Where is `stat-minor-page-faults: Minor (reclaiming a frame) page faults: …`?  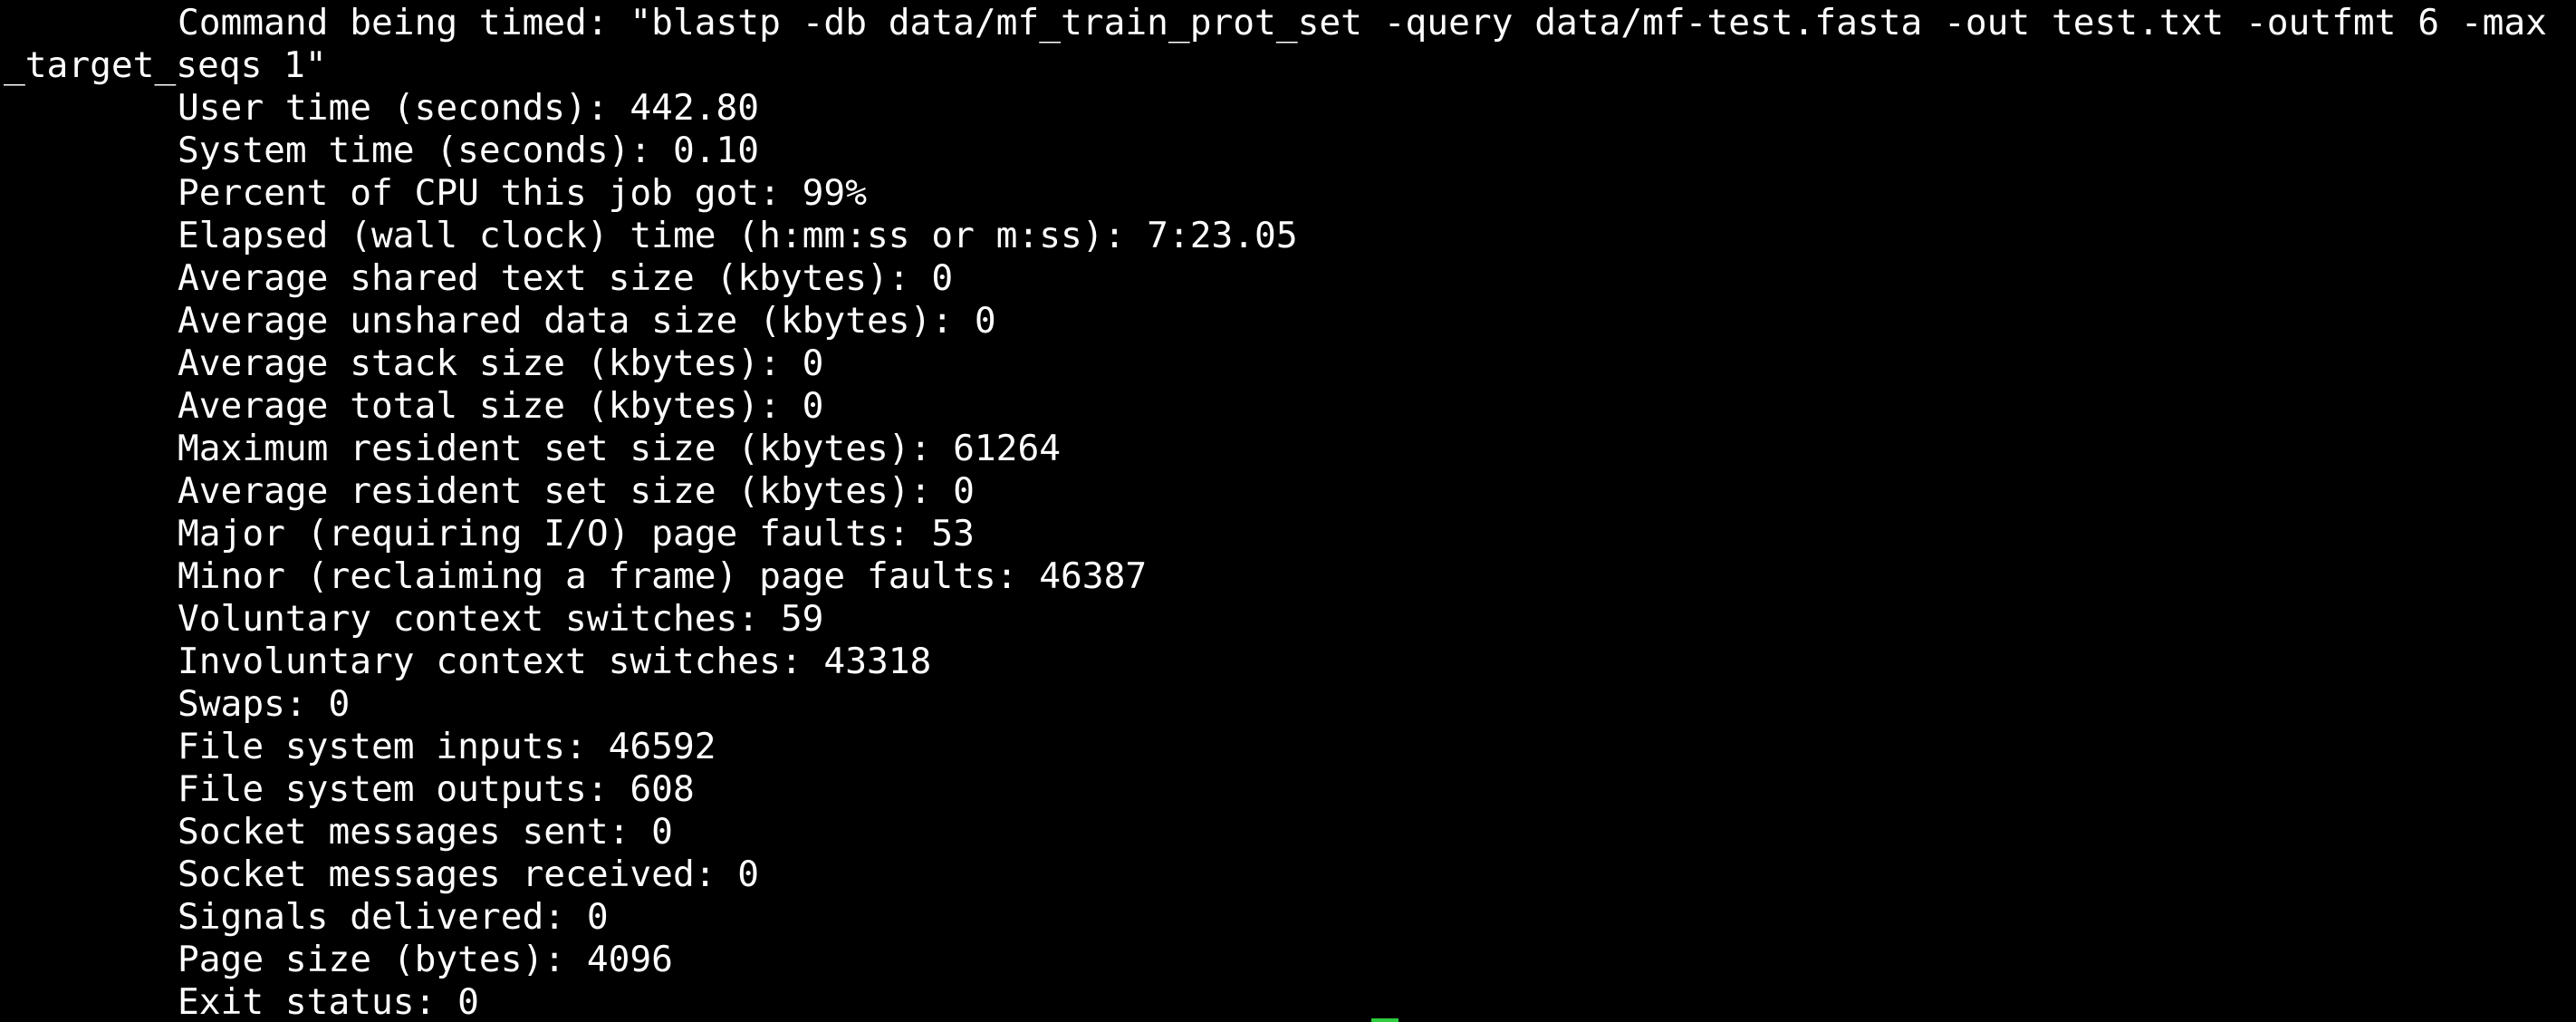 stat-minor-page-faults: Minor (reclaiming a frame) page faults: … is located at coordinates (663, 576).